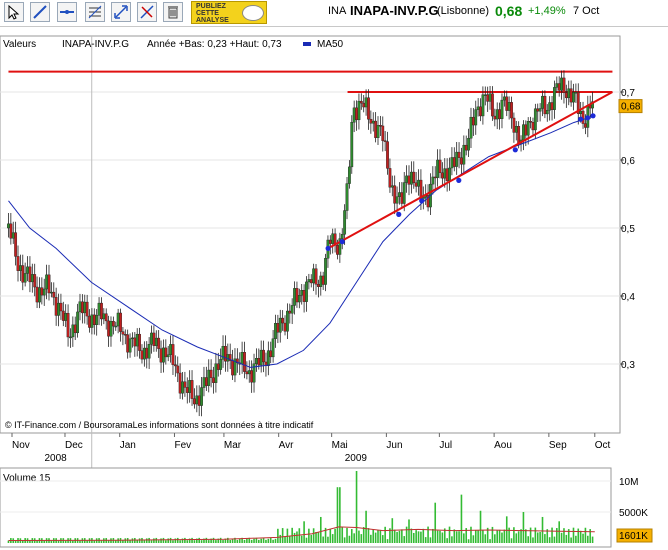  Describe the element at coordinates (558, 445) in the screenshot. I see `month-label: Sep` at that location.